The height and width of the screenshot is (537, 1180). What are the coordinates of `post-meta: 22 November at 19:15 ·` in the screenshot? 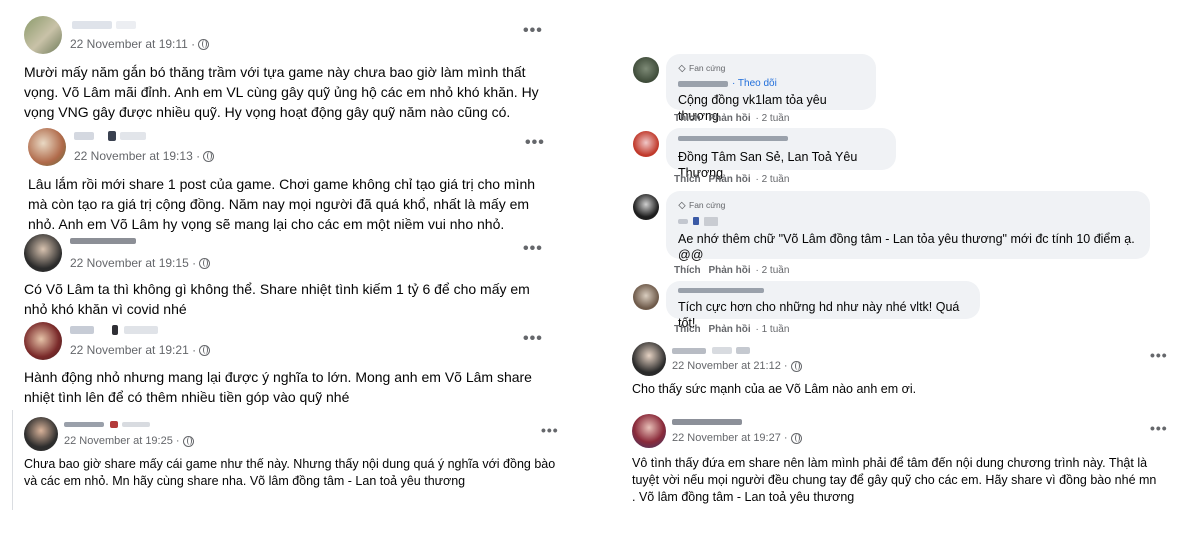 It's located at (140, 263).